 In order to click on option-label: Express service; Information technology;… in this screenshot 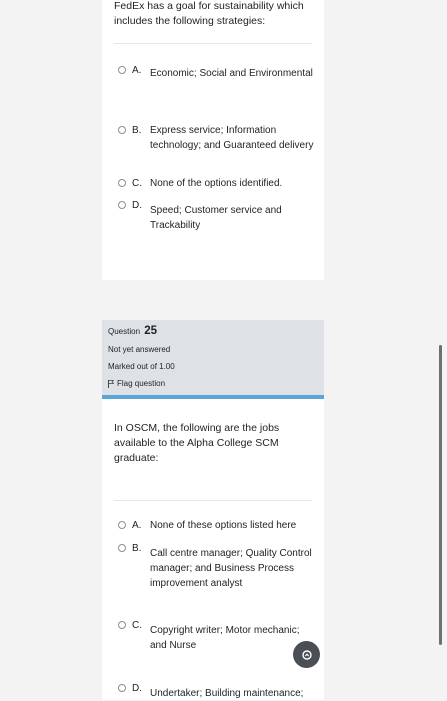, I will do `click(232, 138)`.